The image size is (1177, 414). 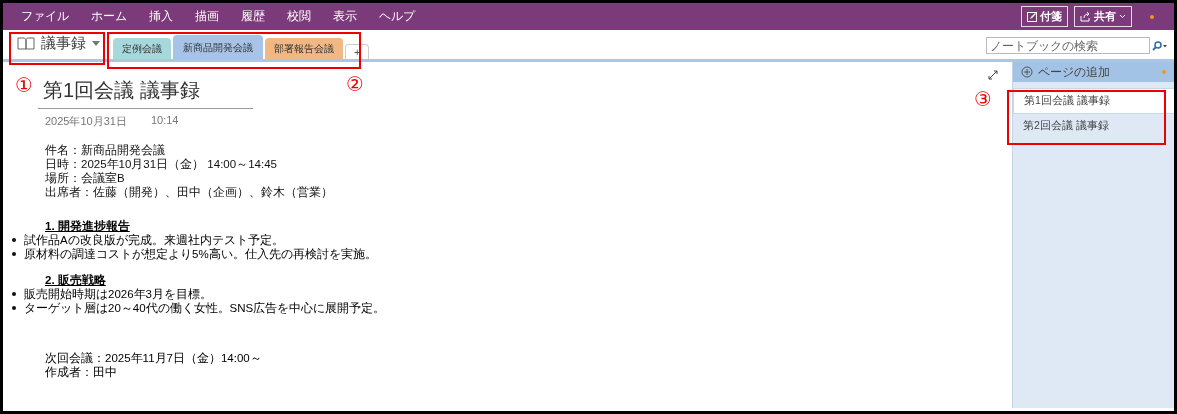 I want to click on info-line: 日時：2025年10月31日（金） 14:00～14:45, so click(x=161, y=164).